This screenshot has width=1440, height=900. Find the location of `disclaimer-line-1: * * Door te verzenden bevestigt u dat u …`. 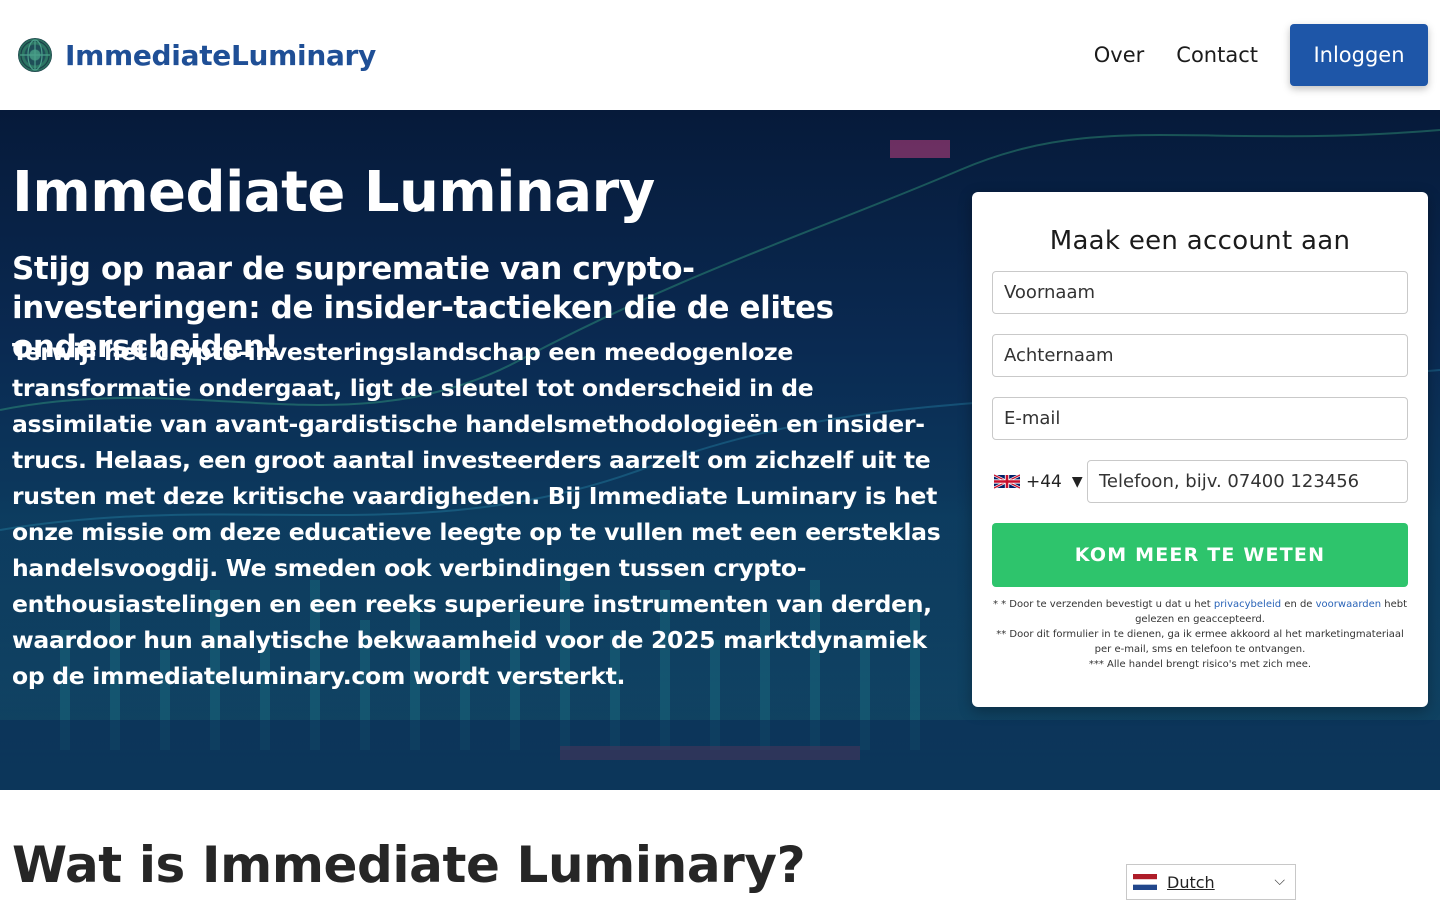

disclaimer-line-1: * * Door te verzenden bevestigt u dat u … is located at coordinates (1200, 612).